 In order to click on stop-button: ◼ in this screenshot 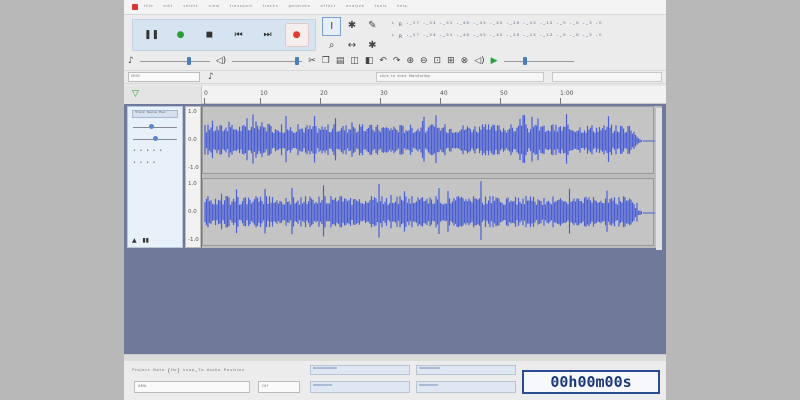, I will do `click(210, 35)`.